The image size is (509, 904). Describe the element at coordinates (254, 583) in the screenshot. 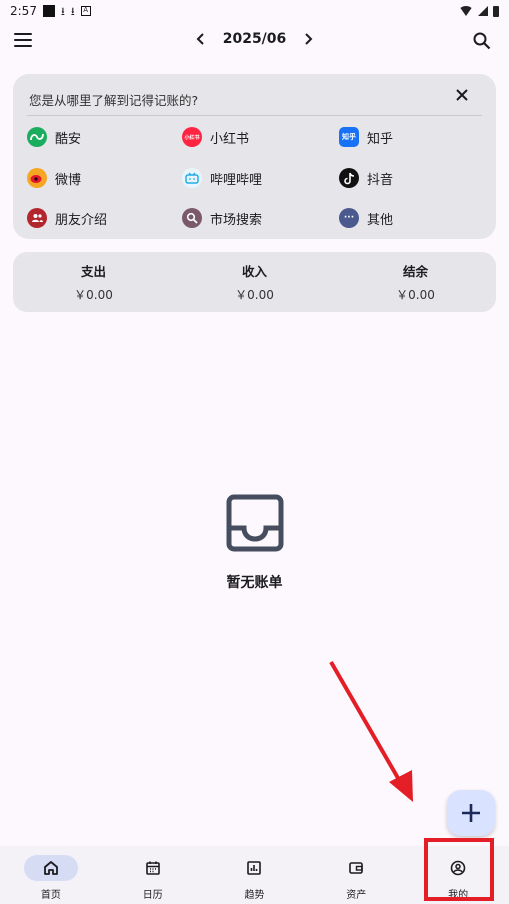

I see `empty-state-text: 暂无账单` at that location.